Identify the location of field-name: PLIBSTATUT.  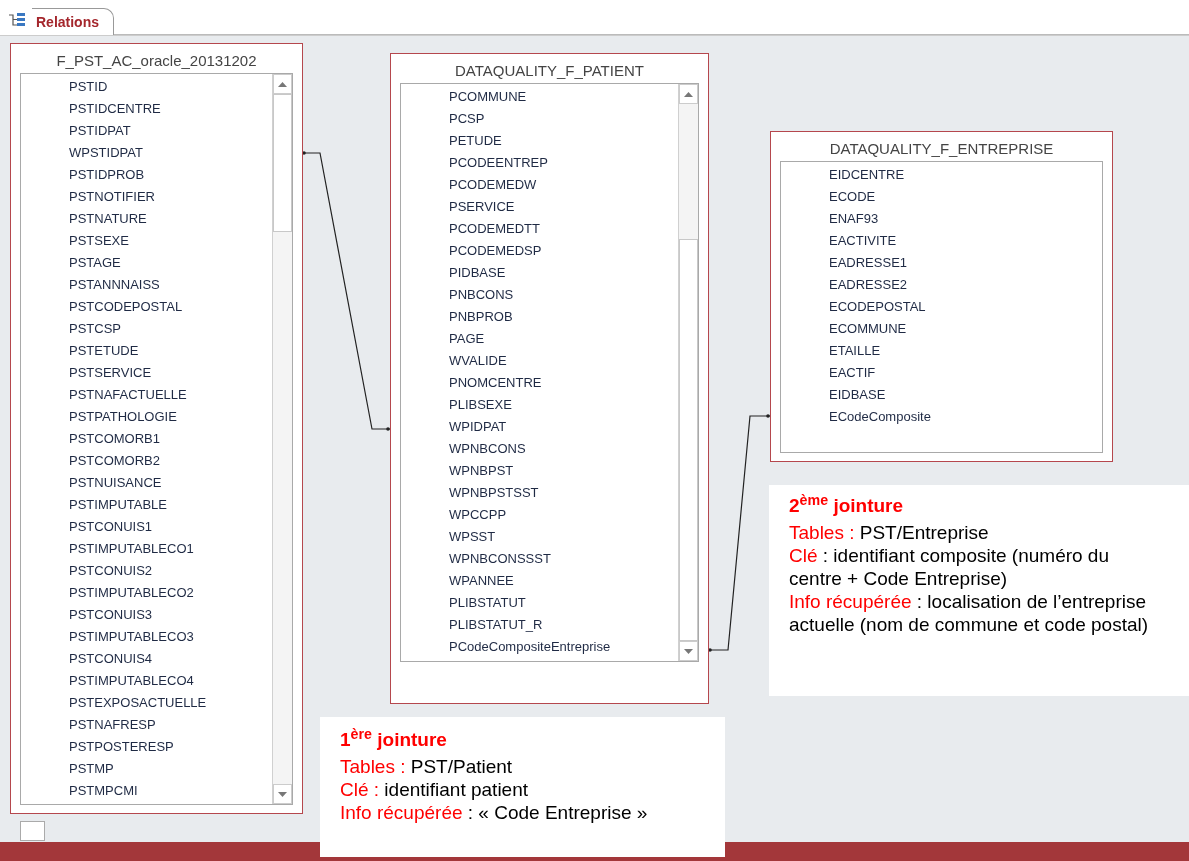
(539, 603).